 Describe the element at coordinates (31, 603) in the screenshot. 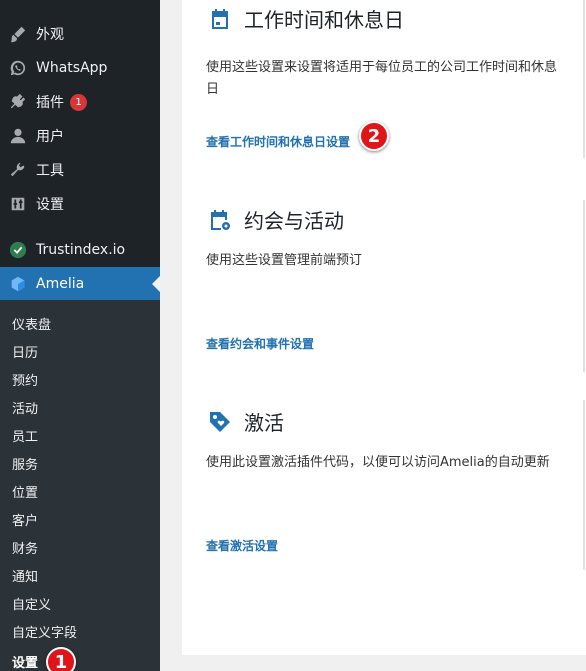

I see `submenu-item-customize: 自定义` at that location.